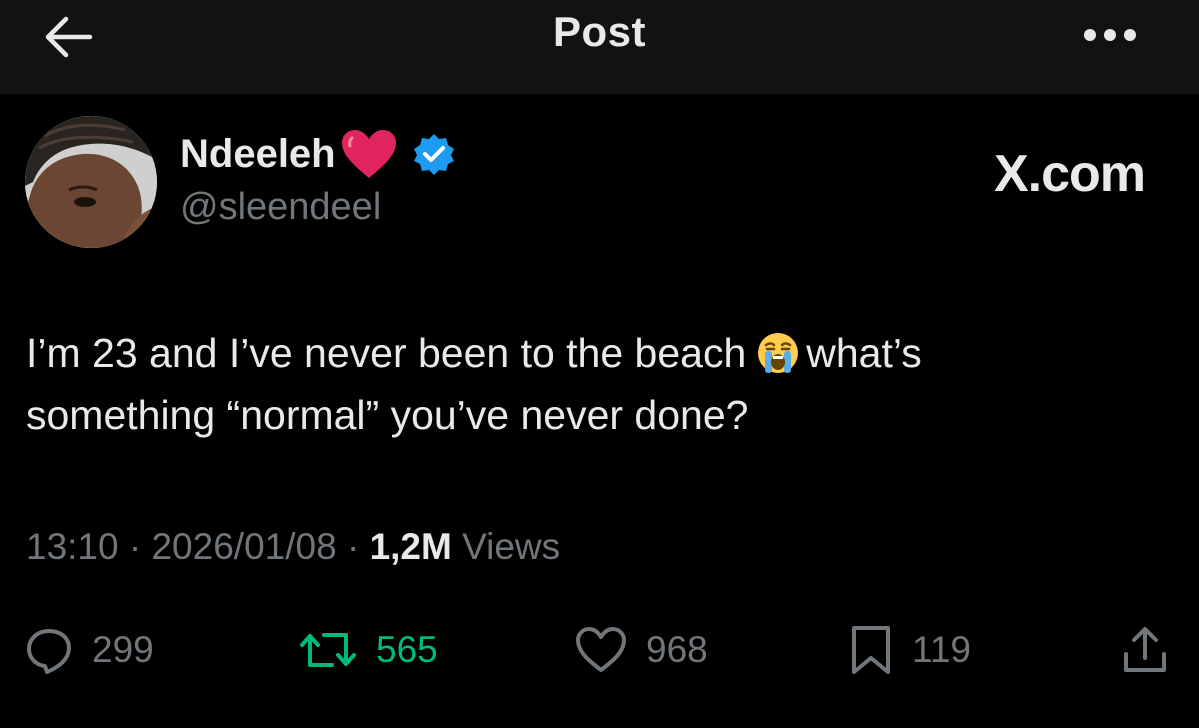 This screenshot has width=1199, height=728. What do you see at coordinates (864, 353) in the screenshot?
I see `post-text-segment: what’s` at bounding box center [864, 353].